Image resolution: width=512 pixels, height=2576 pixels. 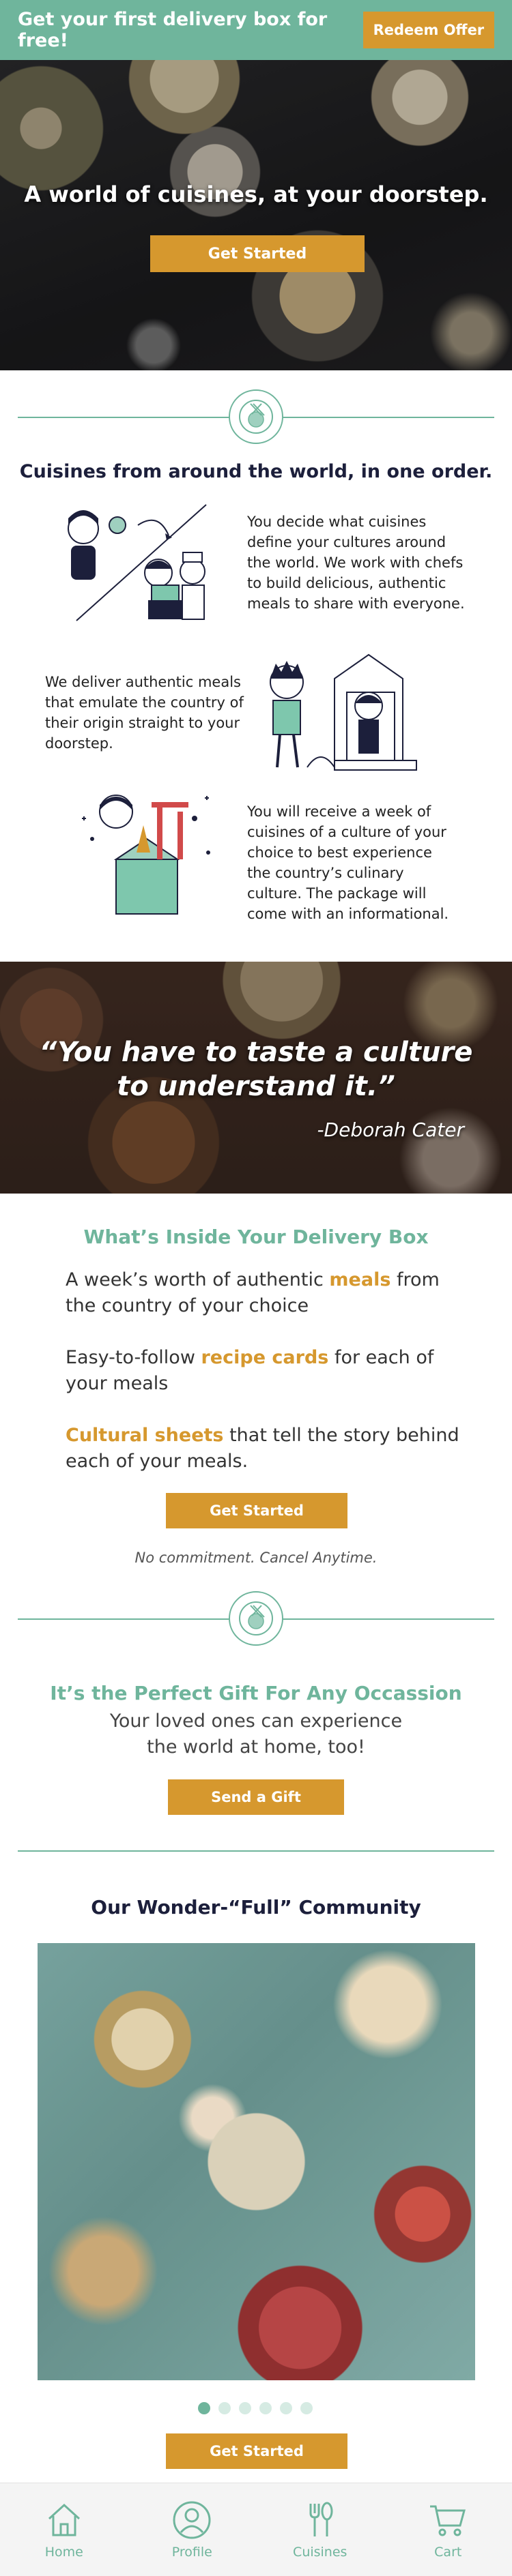 I want to click on profile-icon, so click(x=192, y=2520).